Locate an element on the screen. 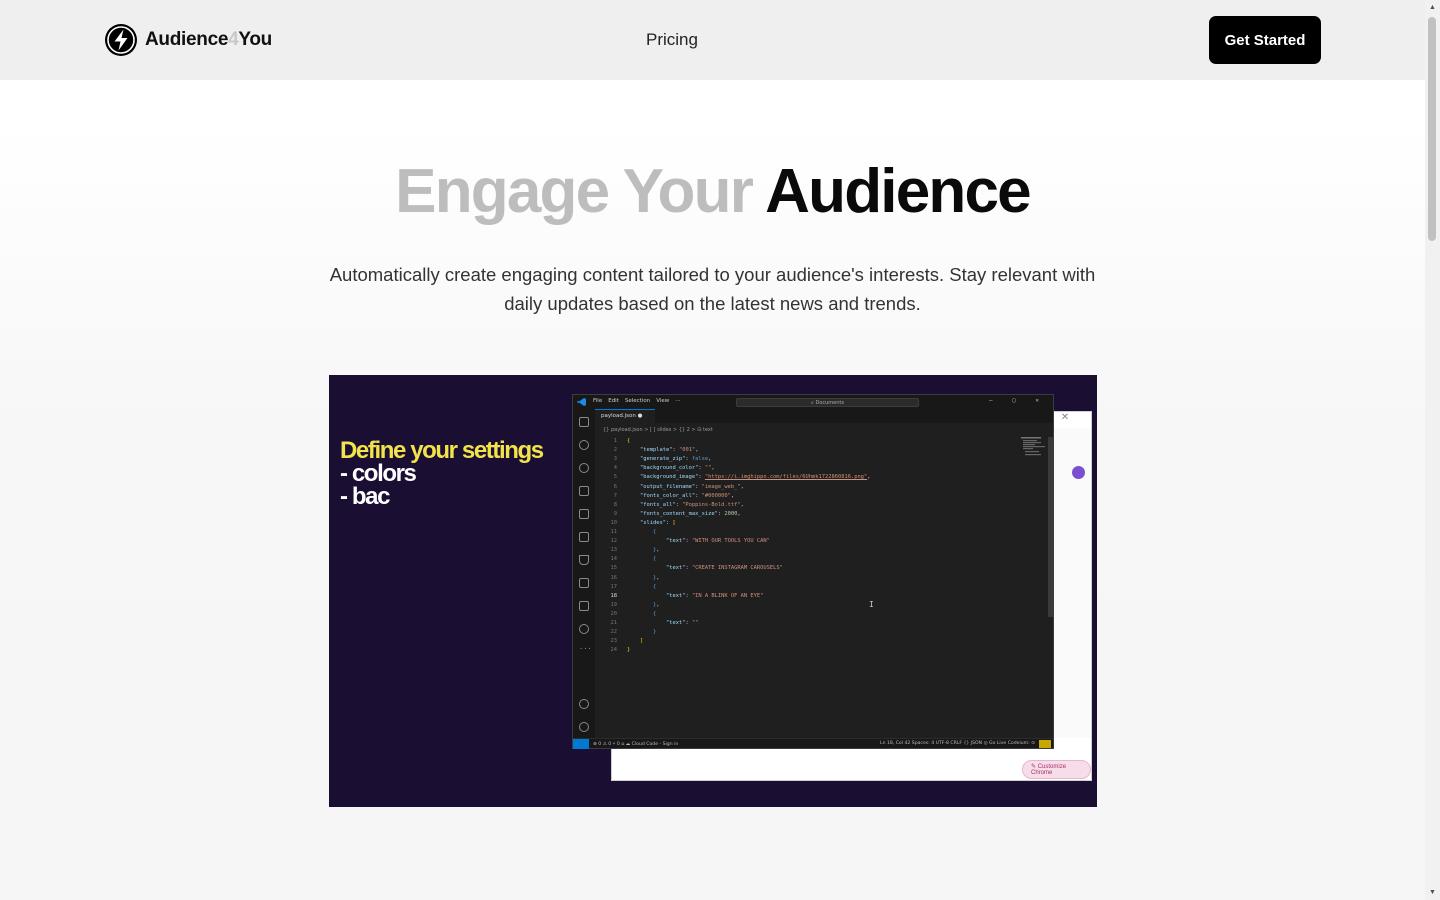  code-line: 8 "fonts_all": "Poppins-Bold.ttf", is located at coordinates (669, 505).